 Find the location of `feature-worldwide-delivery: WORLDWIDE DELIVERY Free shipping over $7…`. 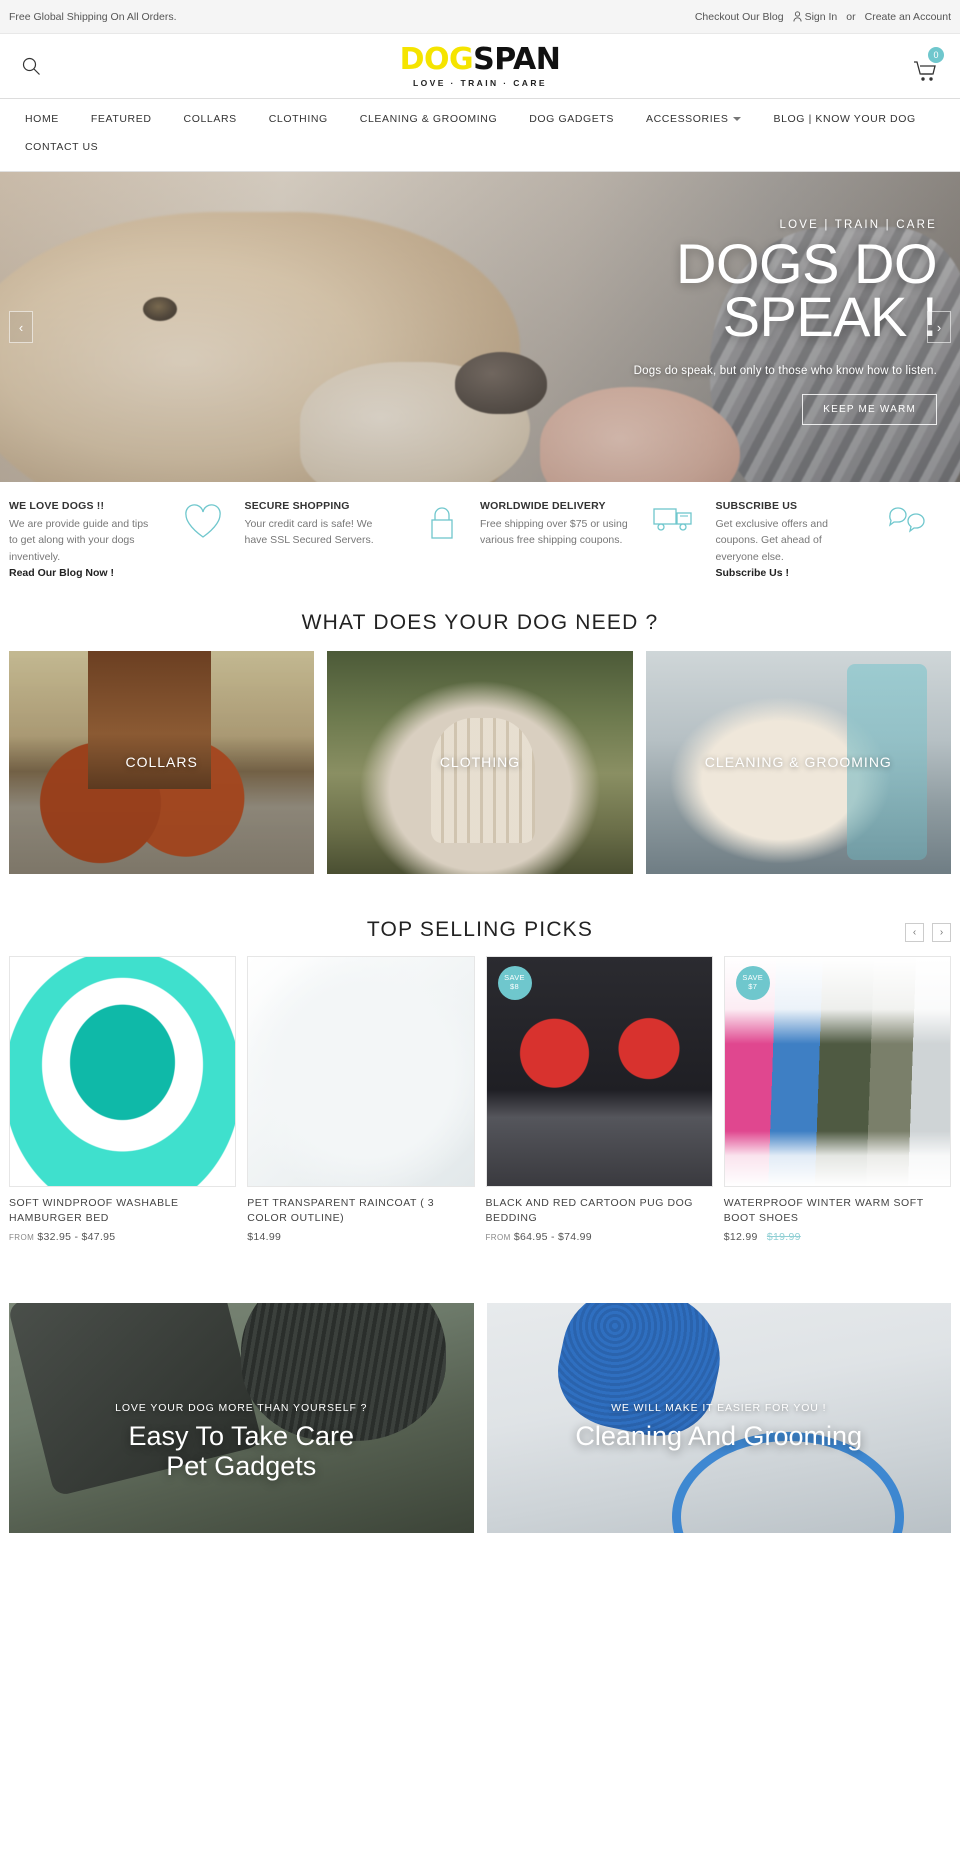

feature-worldwide-delivery: WORLDWIDE DELIVERY Free shipping over $7… is located at coordinates (598, 539).